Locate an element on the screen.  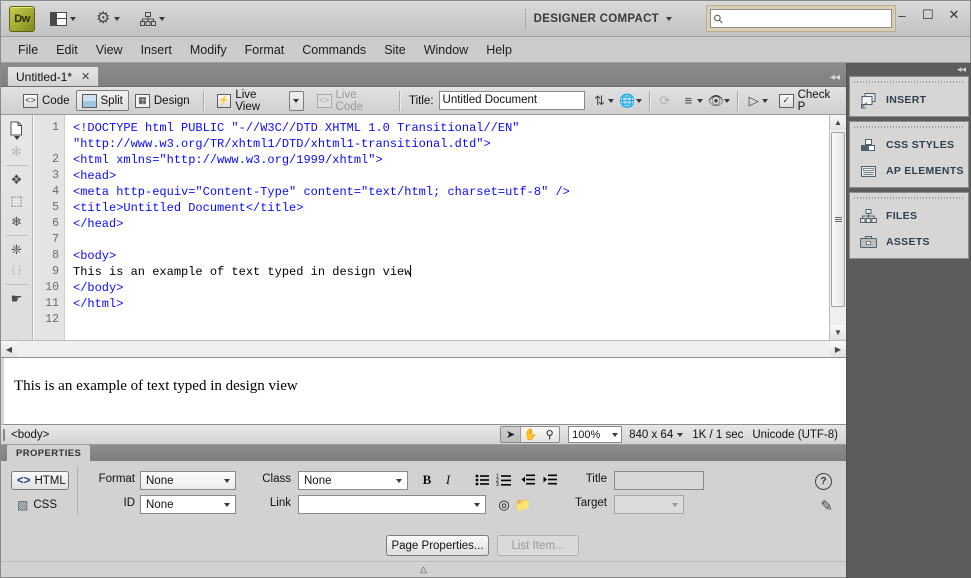
ordered-list-icon: 123 is located at coordinates (505, 480).